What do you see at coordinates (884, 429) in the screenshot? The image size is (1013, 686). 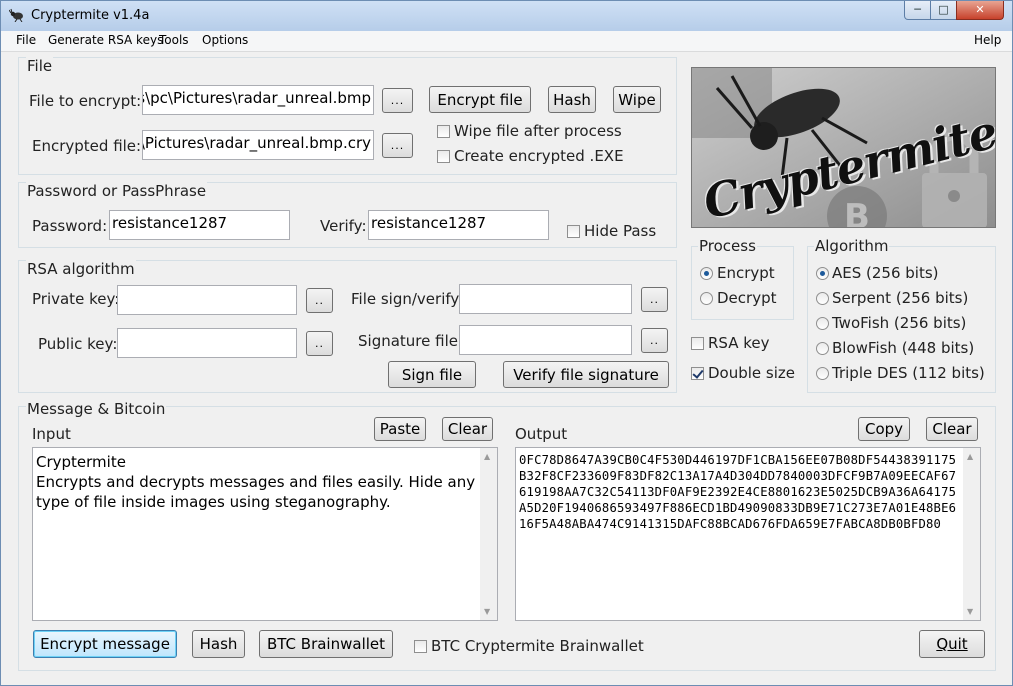 I see `copy-button: Copy` at bounding box center [884, 429].